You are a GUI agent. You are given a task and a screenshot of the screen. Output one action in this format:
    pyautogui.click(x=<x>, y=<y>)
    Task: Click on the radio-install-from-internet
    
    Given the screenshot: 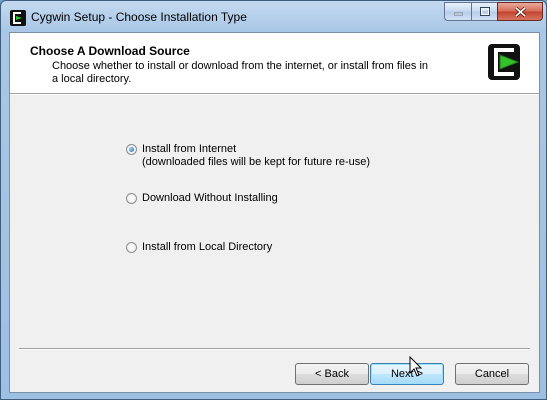 What is the action you would take?
    pyautogui.click(x=131, y=149)
    